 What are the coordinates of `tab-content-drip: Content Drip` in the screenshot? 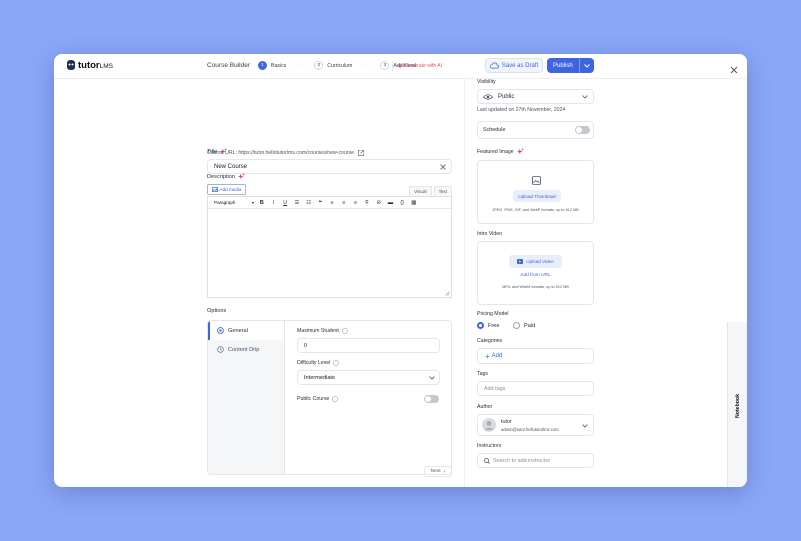 It's located at (246, 349).